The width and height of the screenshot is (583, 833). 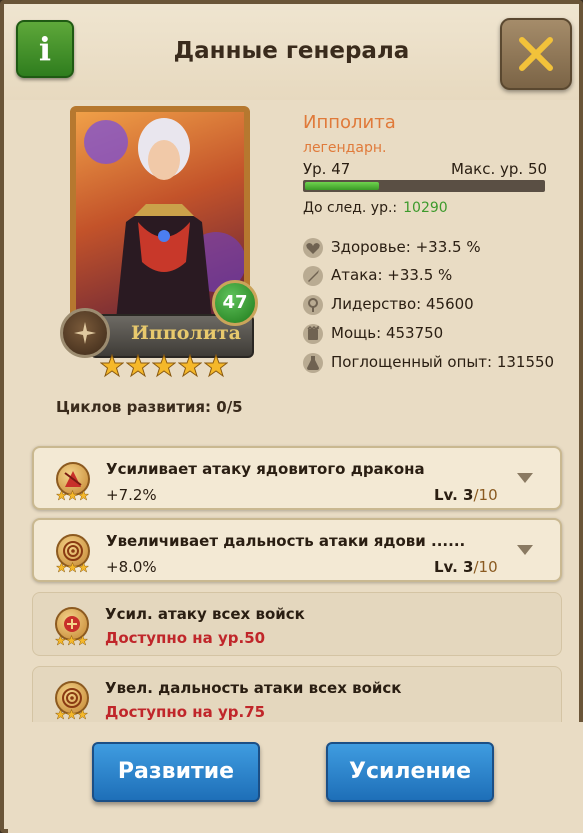 What do you see at coordinates (131, 567) in the screenshot?
I see `skill-value: +8.0%` at bounding box center [131, 567].